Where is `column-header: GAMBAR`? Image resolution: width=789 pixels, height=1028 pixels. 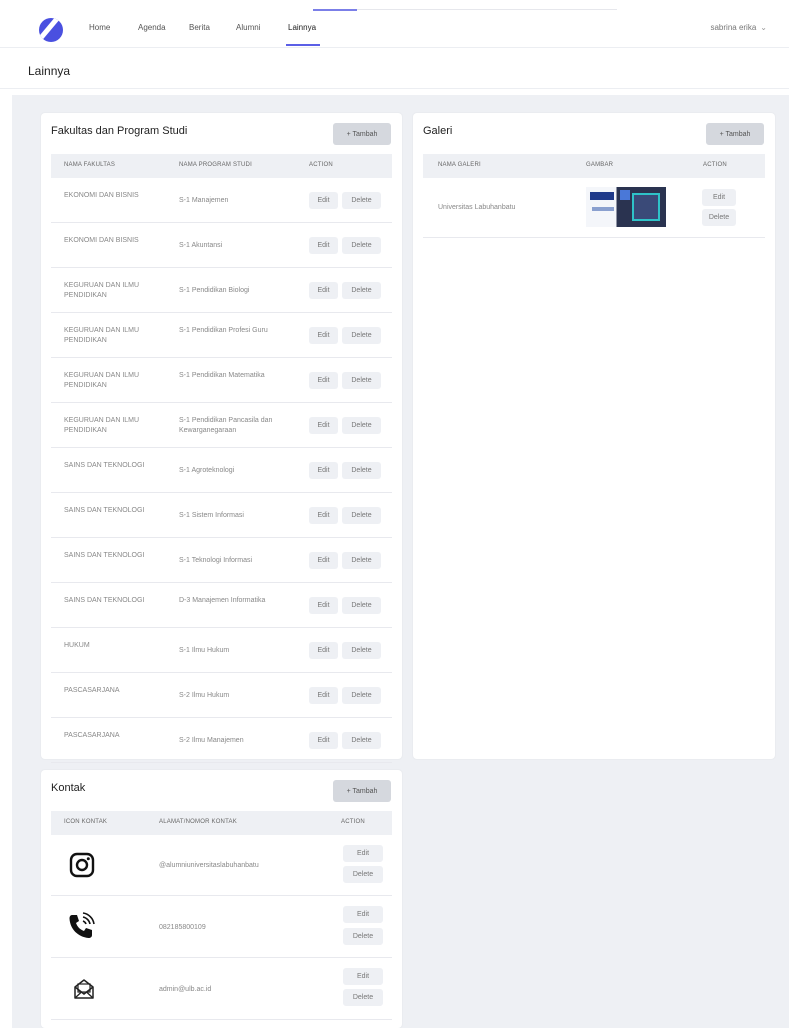 column-header: GAMBAR is located at coordinates (600, 165).